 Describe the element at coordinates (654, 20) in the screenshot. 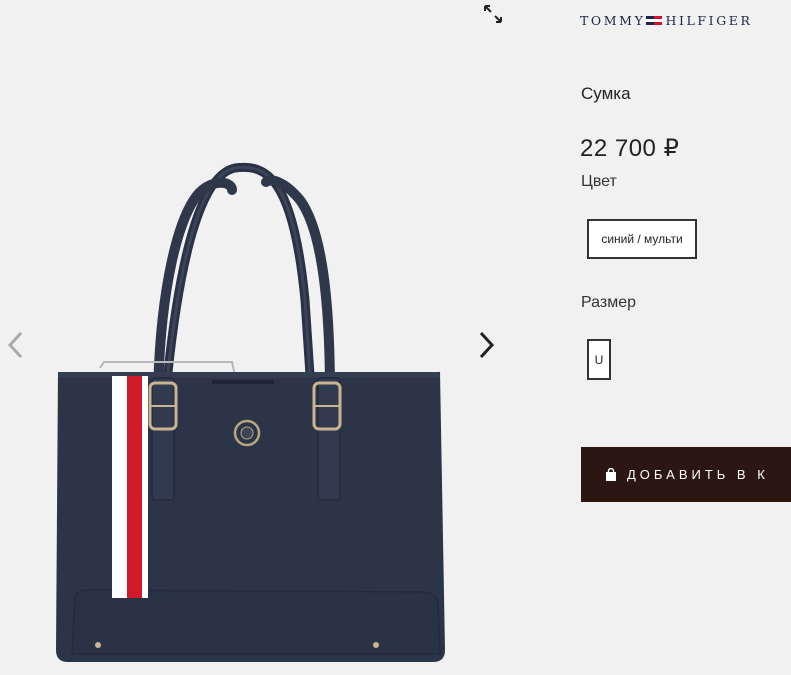

I see `flag-icon` at that location.